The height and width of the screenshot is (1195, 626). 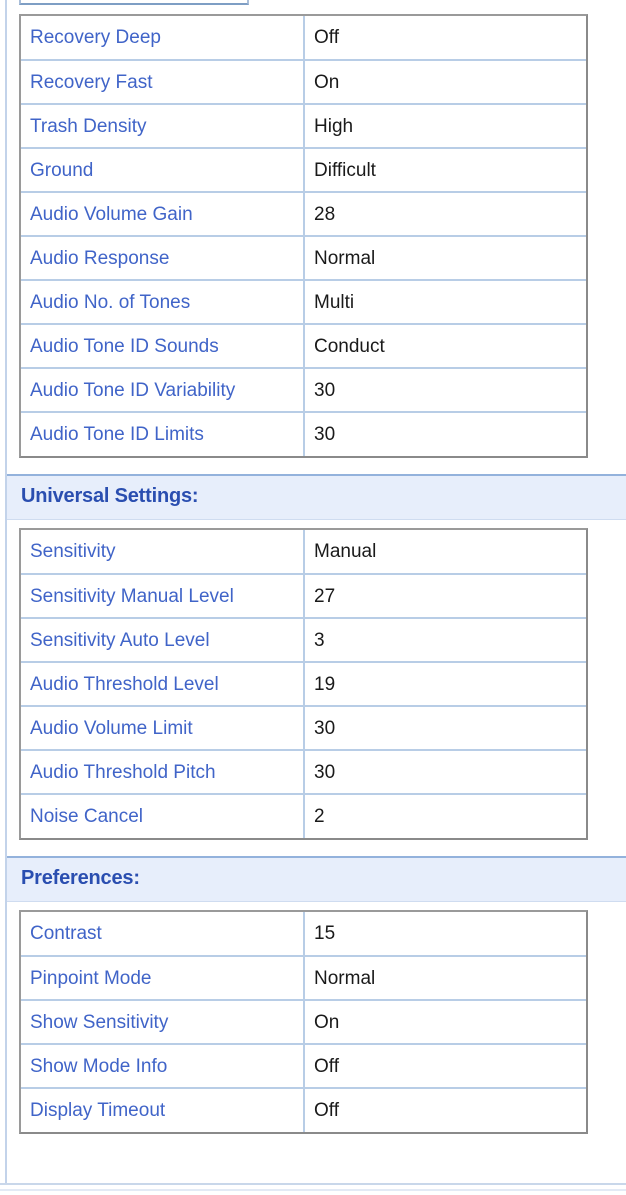 I want to click on setting-label: Audio Tone ID Sounds, so click(x=163, y=346).